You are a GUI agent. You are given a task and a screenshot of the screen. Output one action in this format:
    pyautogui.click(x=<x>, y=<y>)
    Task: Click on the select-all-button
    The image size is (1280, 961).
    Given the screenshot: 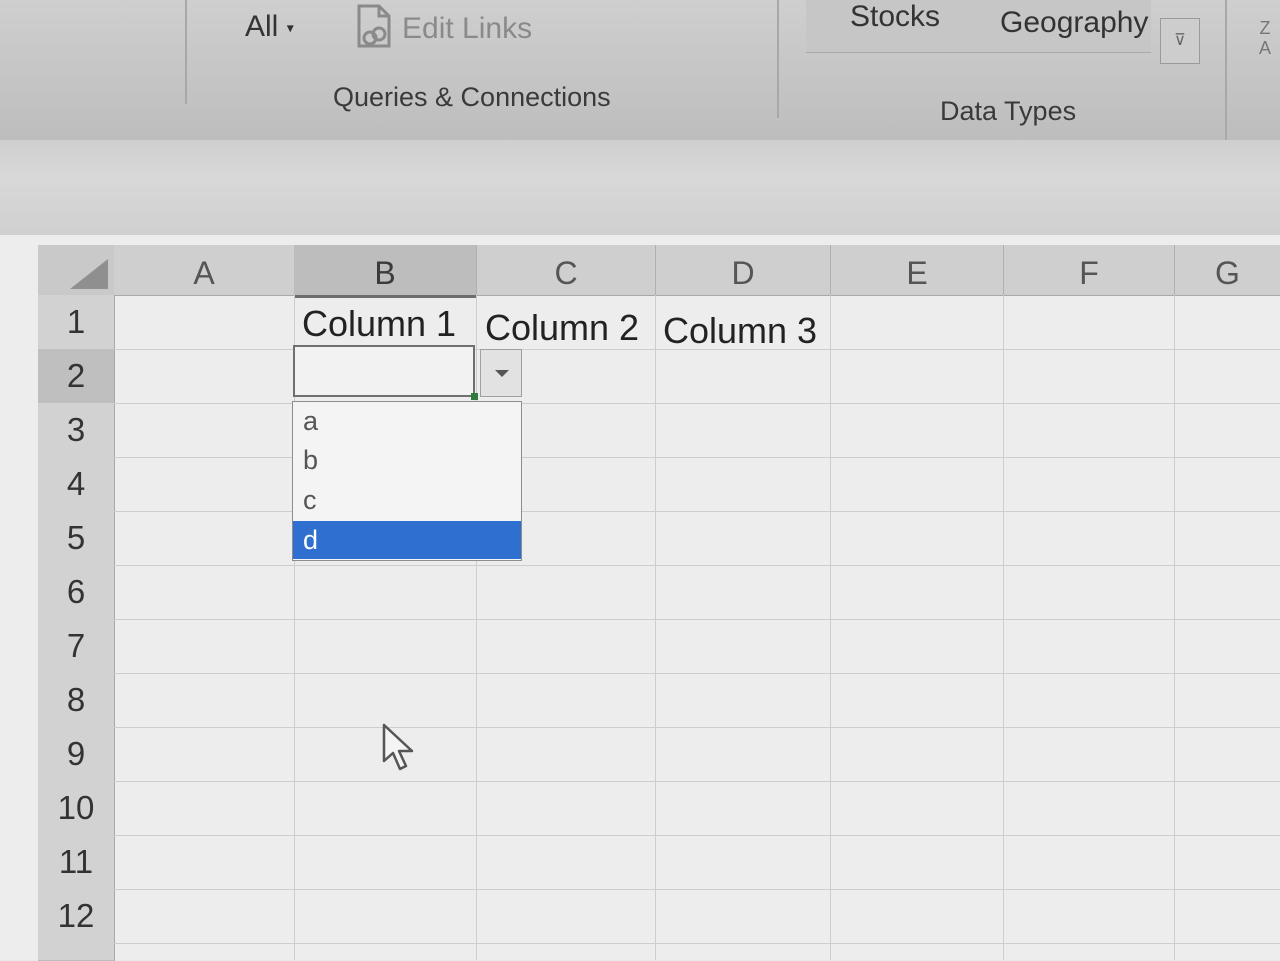 What is the action you would take?
    pyautogui.click(x=76, y=270)
    